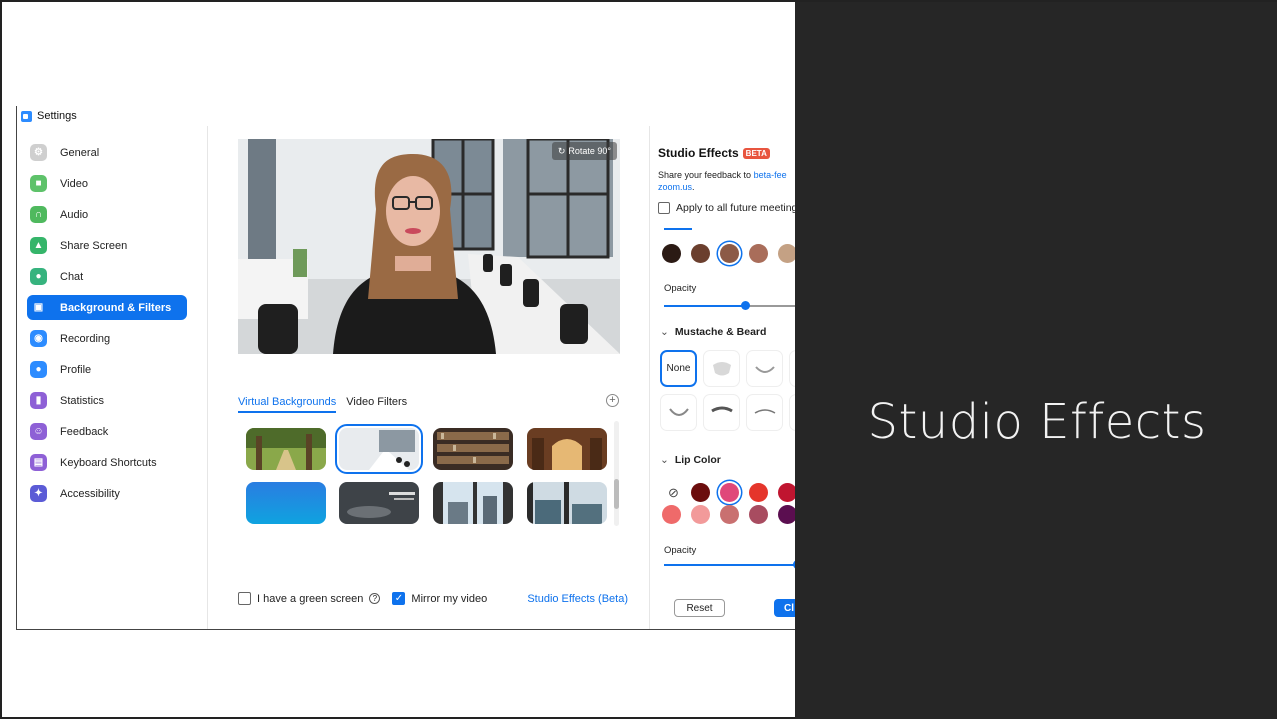 Image resolution: width=1277 pixels, height=719 pixels. What do you see at coordinates (80, 152) in the screenshot?
I see `sidebar-item-label: General` at bounding box center [80, 152].